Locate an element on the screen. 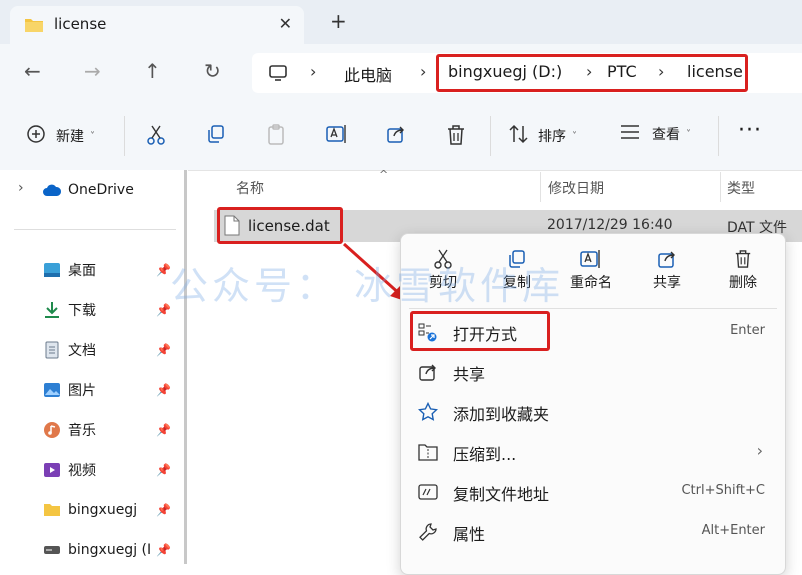 The height and width of the screenshot is (575, 802). column-header-modified: 修改日期 is located at coordinates (576, 188).